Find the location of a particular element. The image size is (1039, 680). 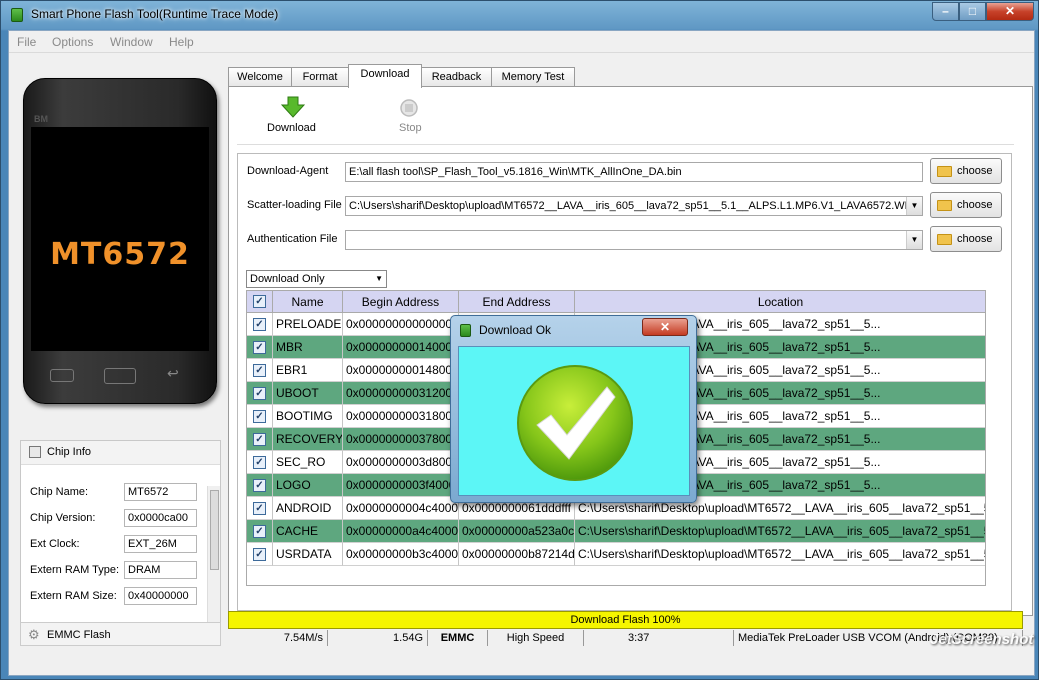

menu-help: Help is located at coordinates (181, 42).